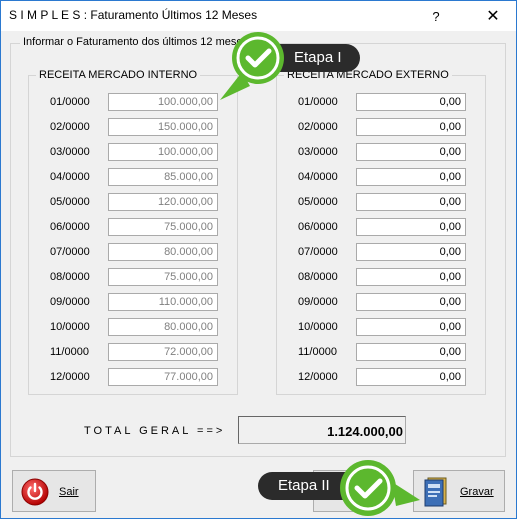 Image resolution: width=517 pixels, height=519 pixels. I want to click on internal-row: 04/0000 85.000,00, so click(134, 177).